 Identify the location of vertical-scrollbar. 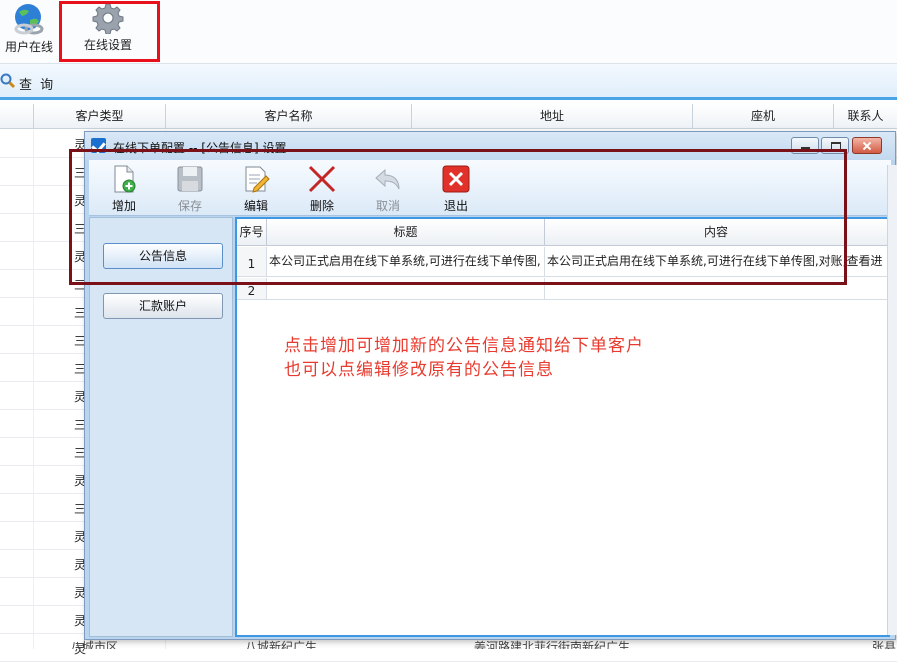
(892, 400).